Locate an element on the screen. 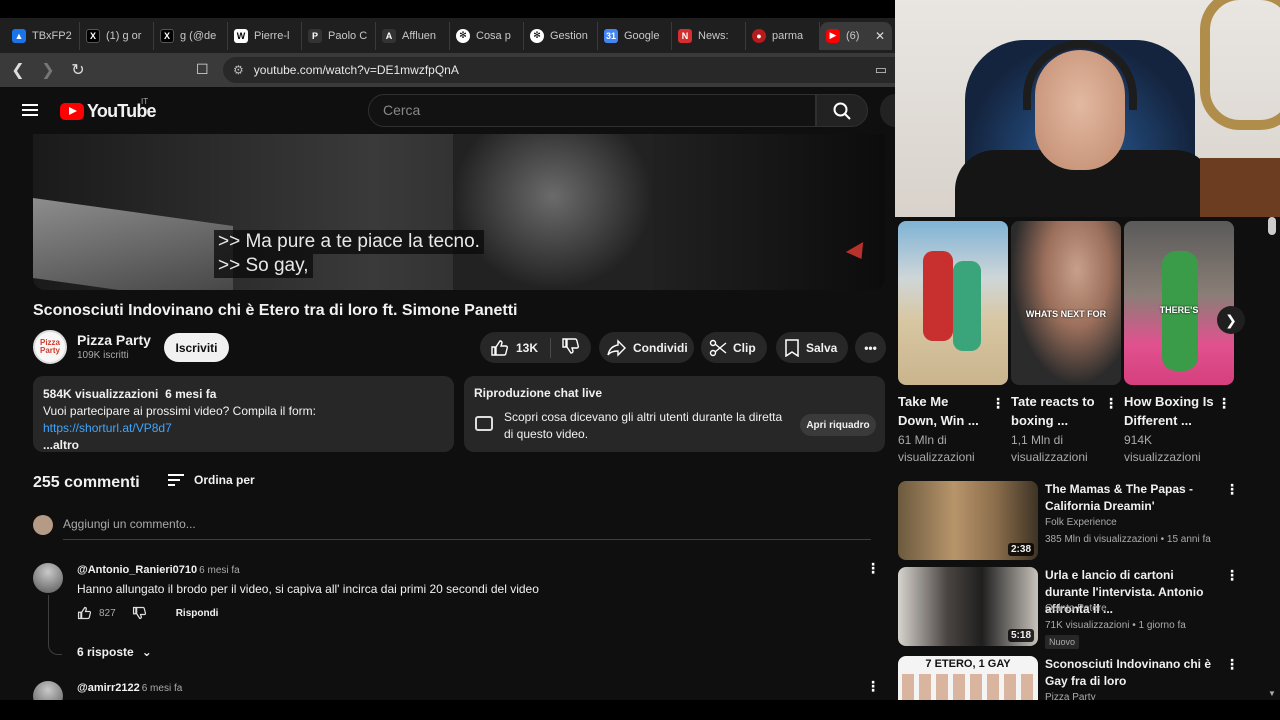  bottom-bar is located at coordinates (640, 710).